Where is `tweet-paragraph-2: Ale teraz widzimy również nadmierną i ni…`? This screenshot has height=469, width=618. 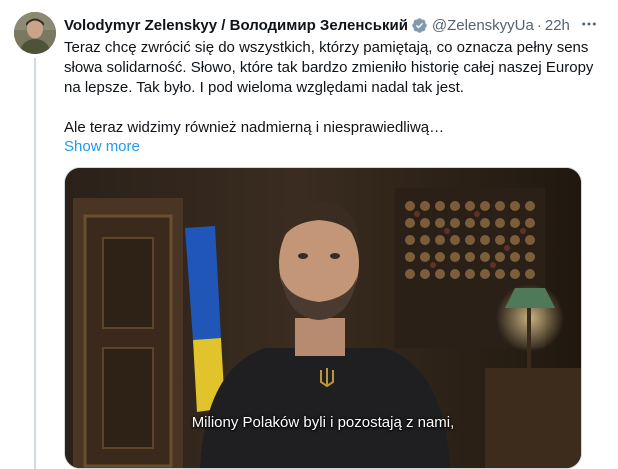 tweet-paragraph-2: Ale teraz widzimy również nadmierną i ni… is located at coordinates (254, 127).